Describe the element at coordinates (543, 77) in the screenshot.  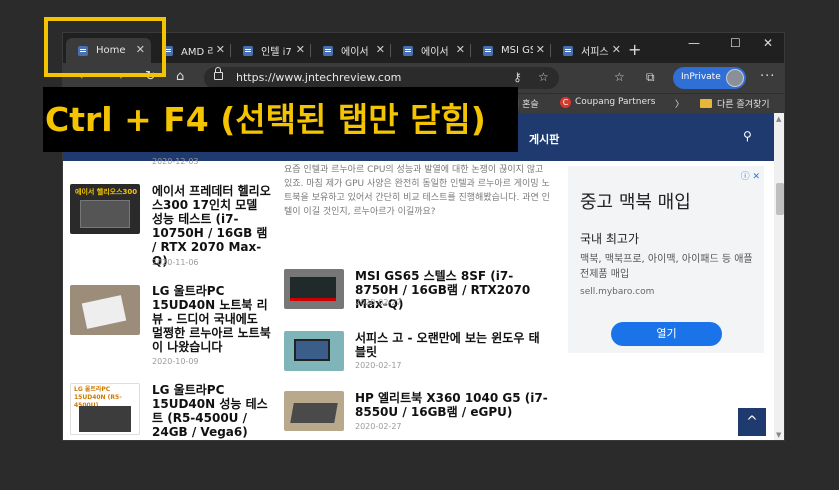
I see `favorite-star-icon: ☆` at that location.